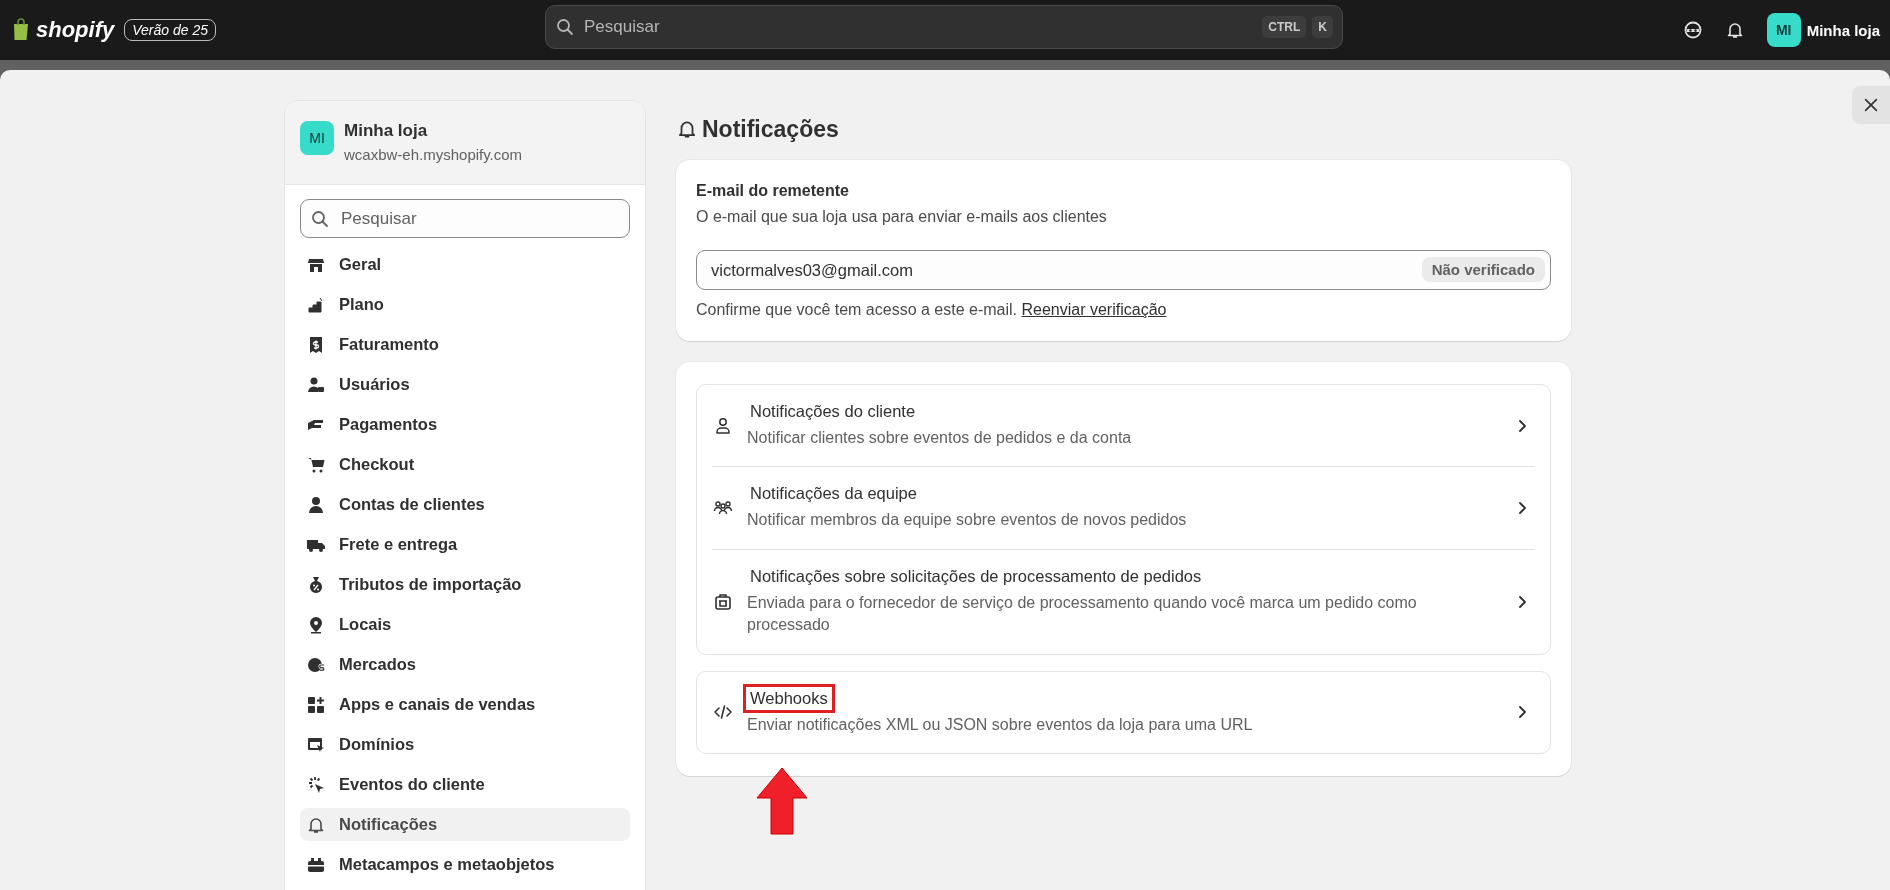 The height and width of the screenshot is (890, 1890). I want to click on sidebar-item: Tributos de importação, so click(465, 584).